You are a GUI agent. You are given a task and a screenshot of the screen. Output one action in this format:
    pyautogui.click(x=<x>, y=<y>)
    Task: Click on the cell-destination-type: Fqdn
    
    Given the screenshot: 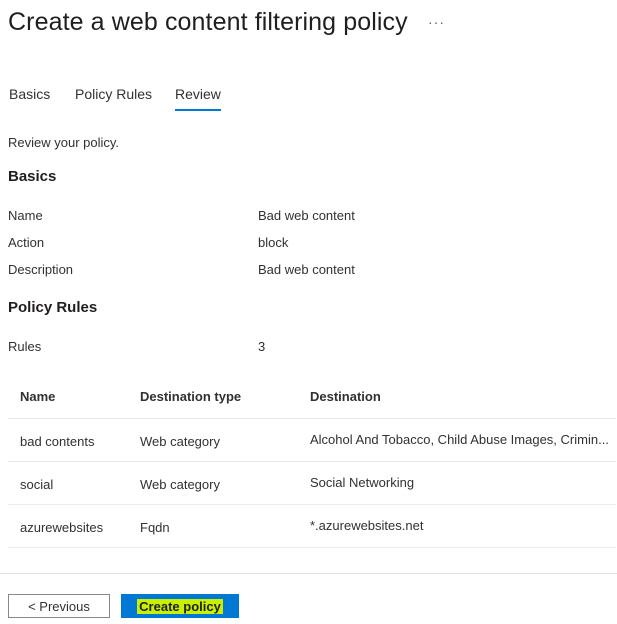 What is the action you would take?
    pyautogui.click(x=155, y=527)
    